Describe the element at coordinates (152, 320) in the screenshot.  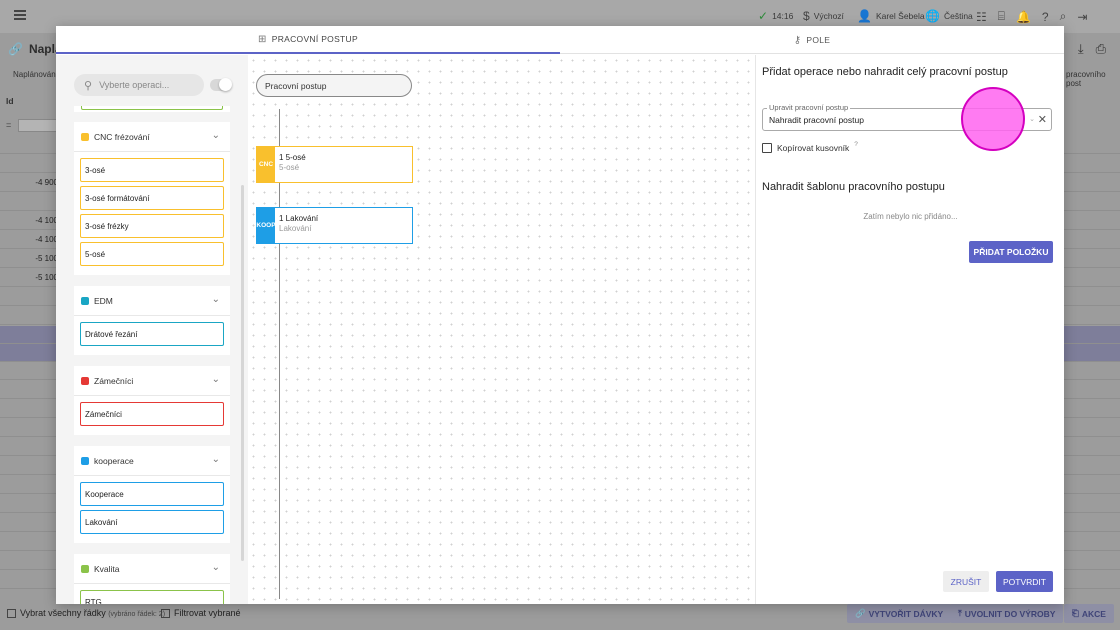
I see `category-edm: EDM ⌄ Drátové řezání` at that location.